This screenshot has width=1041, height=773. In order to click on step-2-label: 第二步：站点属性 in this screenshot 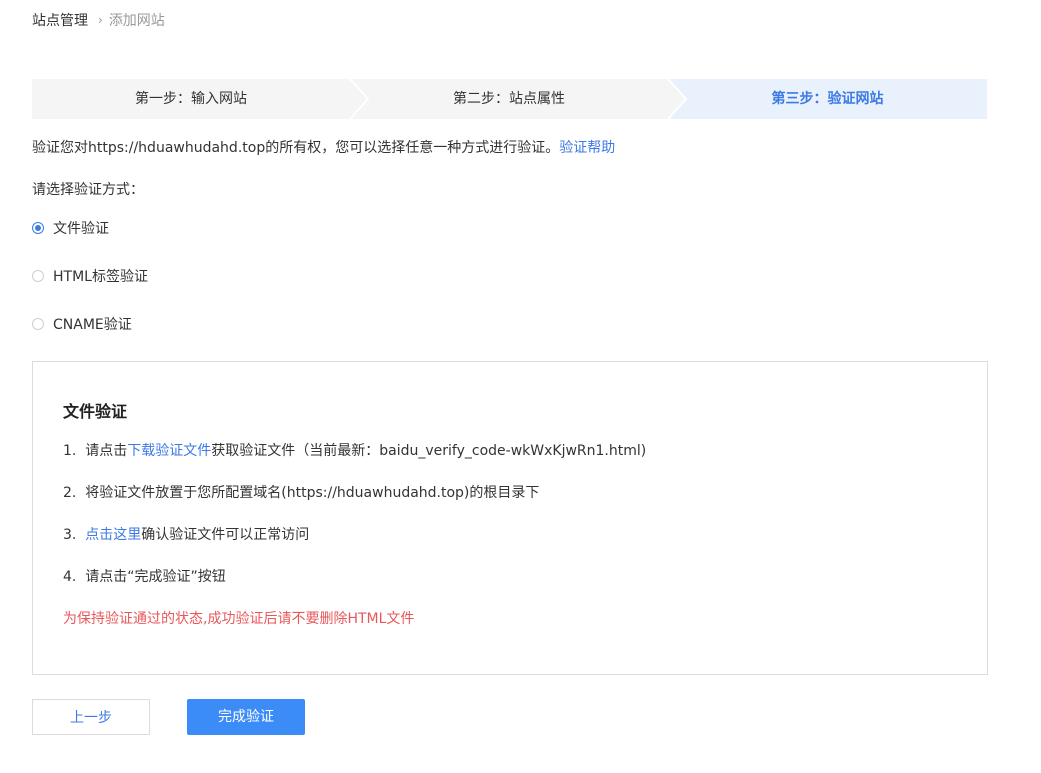, I will do `click(509, 99)`.